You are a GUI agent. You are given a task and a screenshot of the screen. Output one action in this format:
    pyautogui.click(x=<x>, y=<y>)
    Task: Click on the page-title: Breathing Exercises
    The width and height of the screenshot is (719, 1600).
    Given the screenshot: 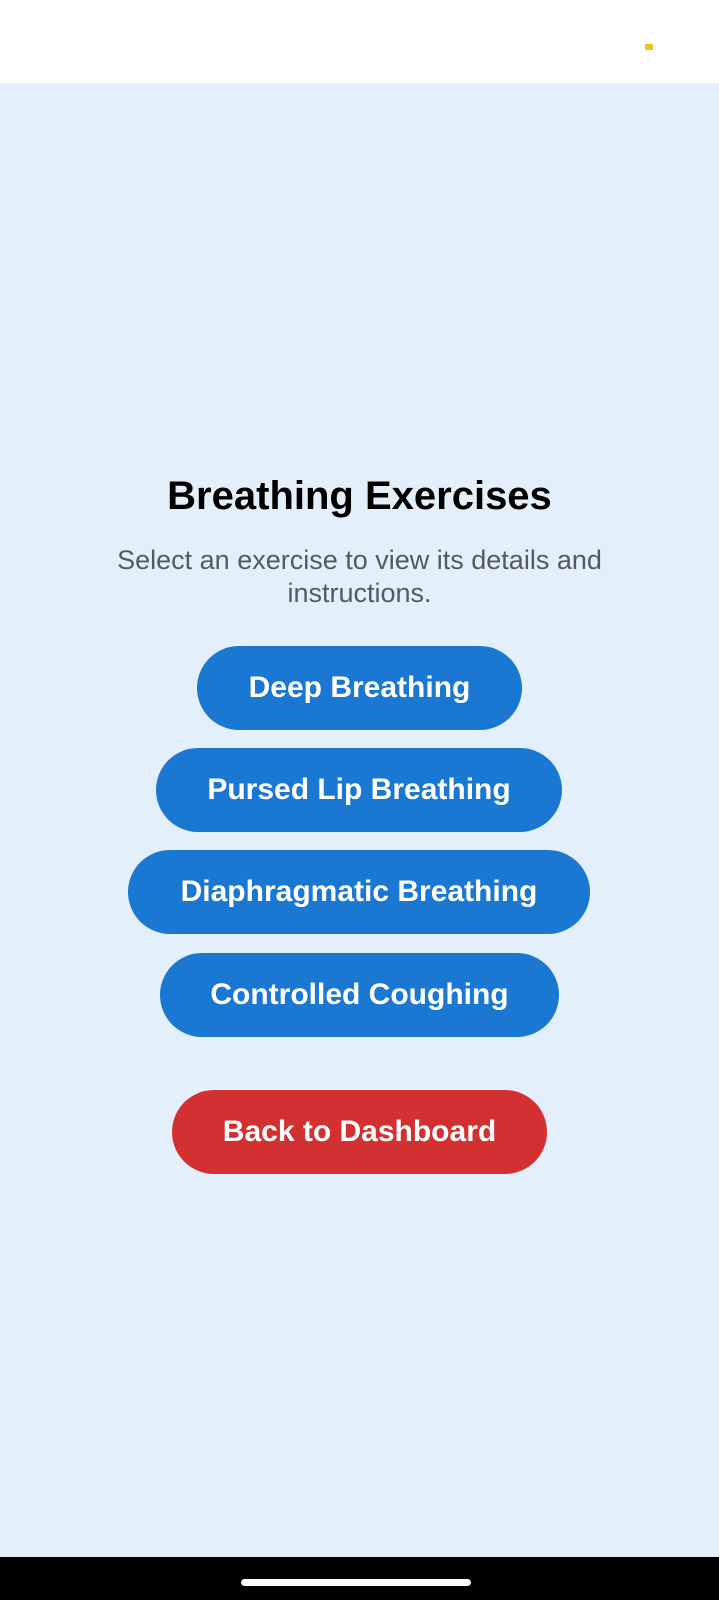 What is the action you would take?
    pyautogui.click(x=359, y=496)
    